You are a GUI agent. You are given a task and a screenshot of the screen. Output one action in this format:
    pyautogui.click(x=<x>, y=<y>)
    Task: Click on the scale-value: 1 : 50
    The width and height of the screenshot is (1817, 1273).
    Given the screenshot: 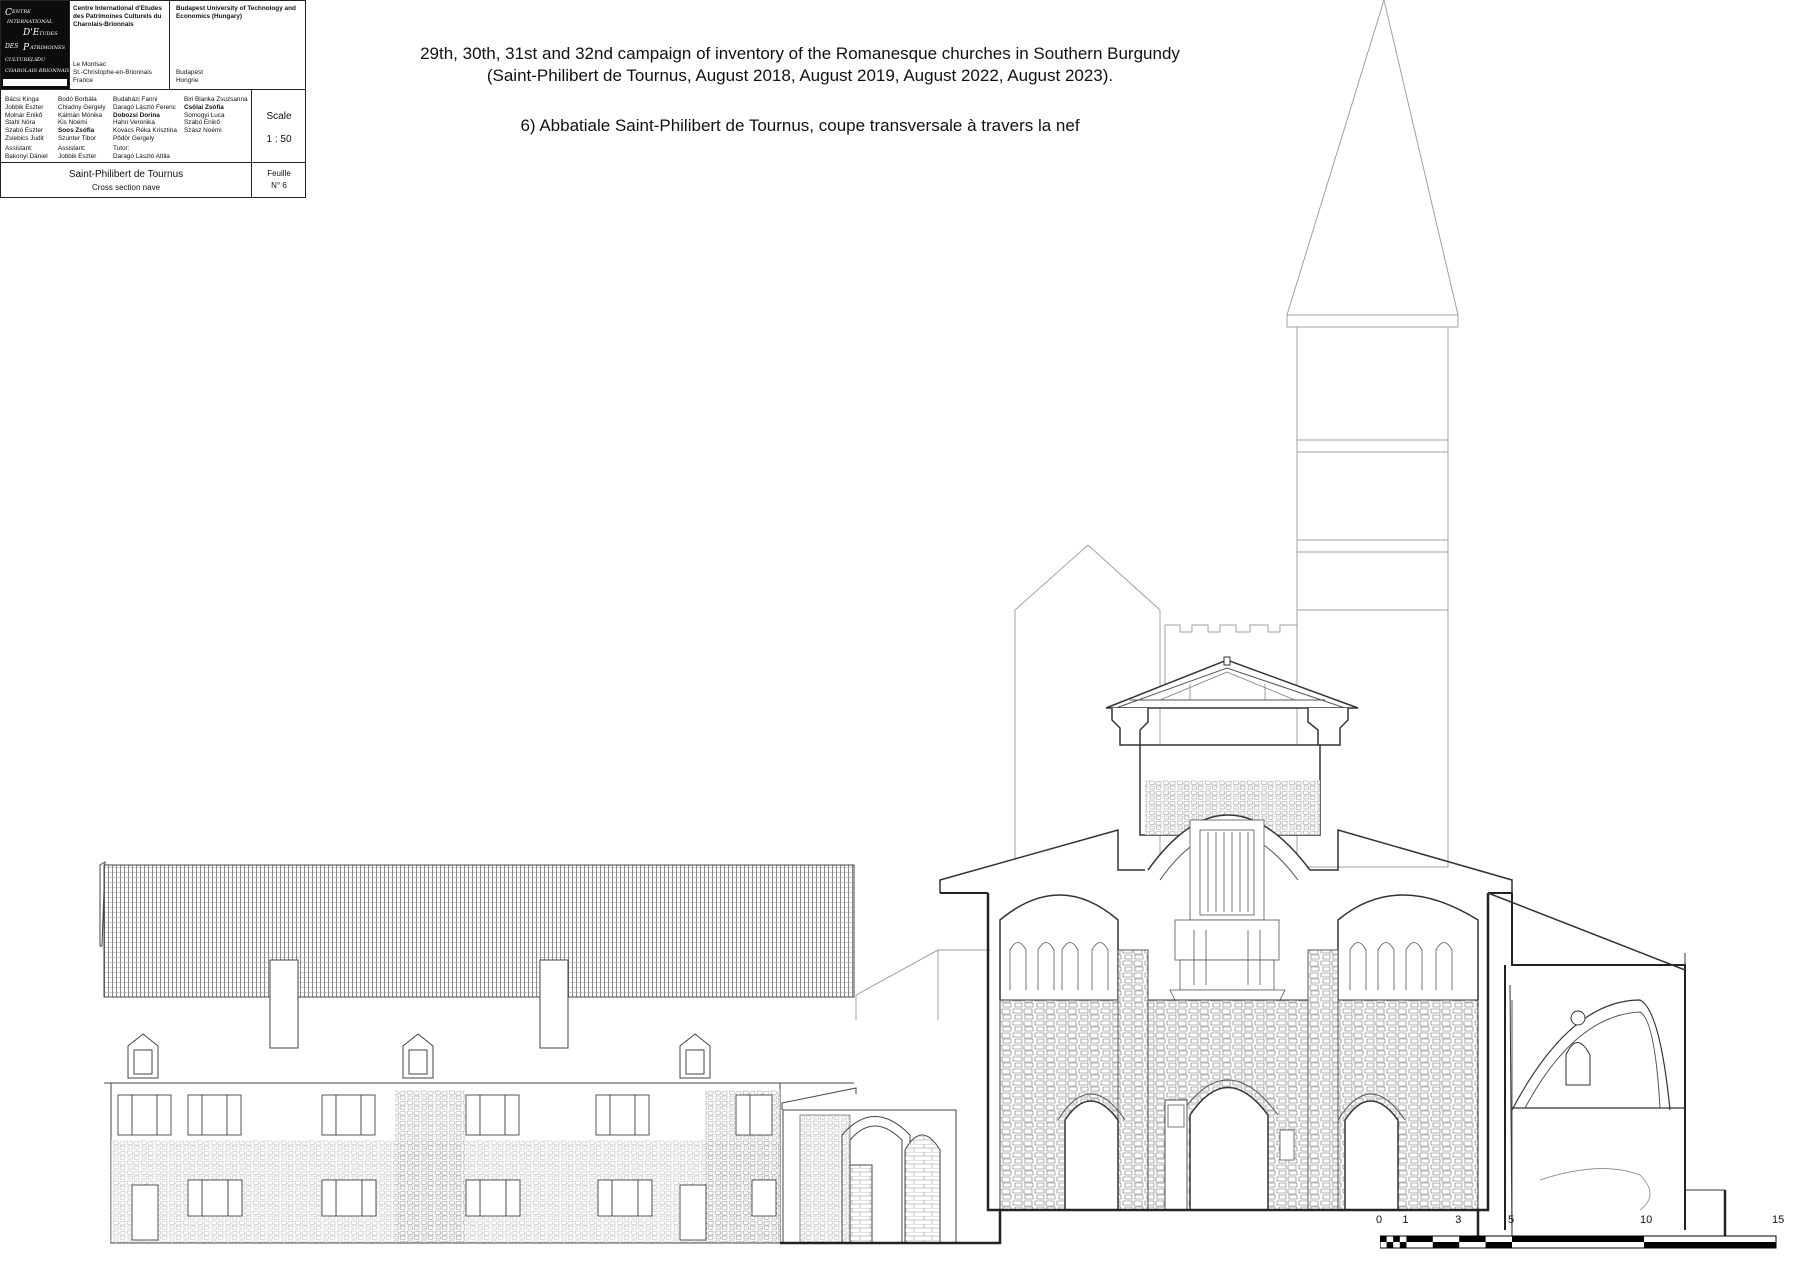 What is the action you would take?
    pyautogui.click(x=279, y=139)
    